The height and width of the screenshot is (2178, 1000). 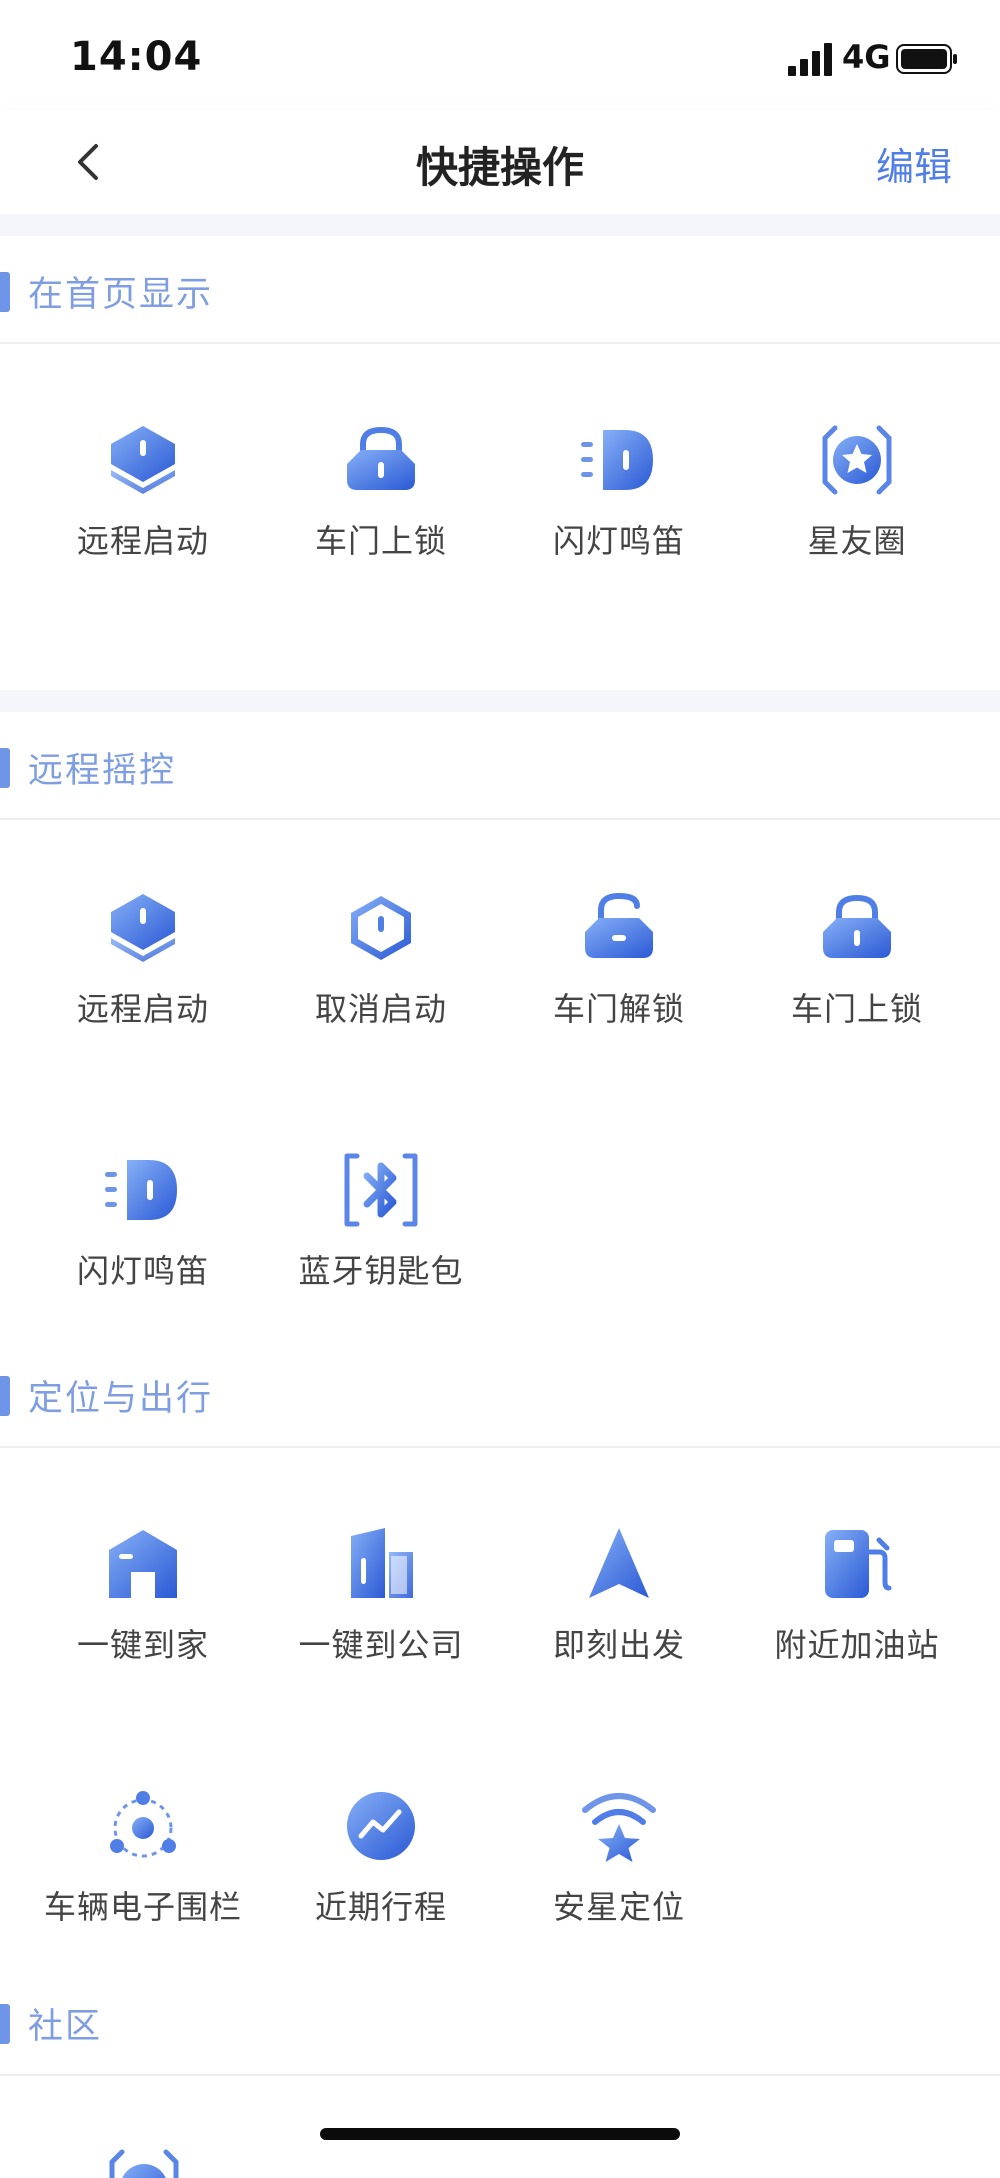 I want to click on shortcut-label: 一键到家, so click(x=142, y=1645).